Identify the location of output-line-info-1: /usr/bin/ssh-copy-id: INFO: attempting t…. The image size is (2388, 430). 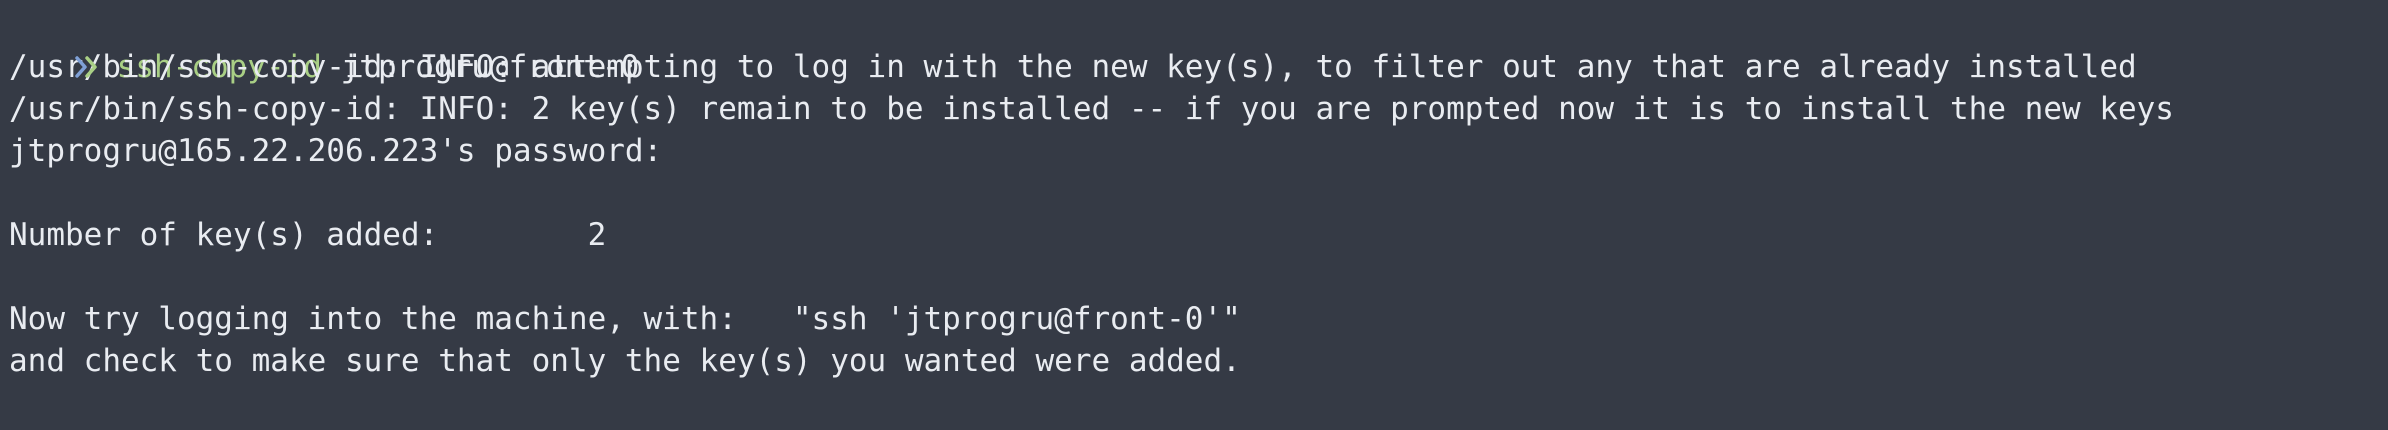
(1073, 67).